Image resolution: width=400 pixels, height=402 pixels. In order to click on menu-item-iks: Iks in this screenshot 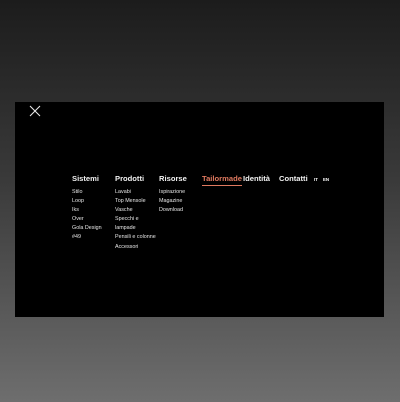, I will do `click(87, 210)`.